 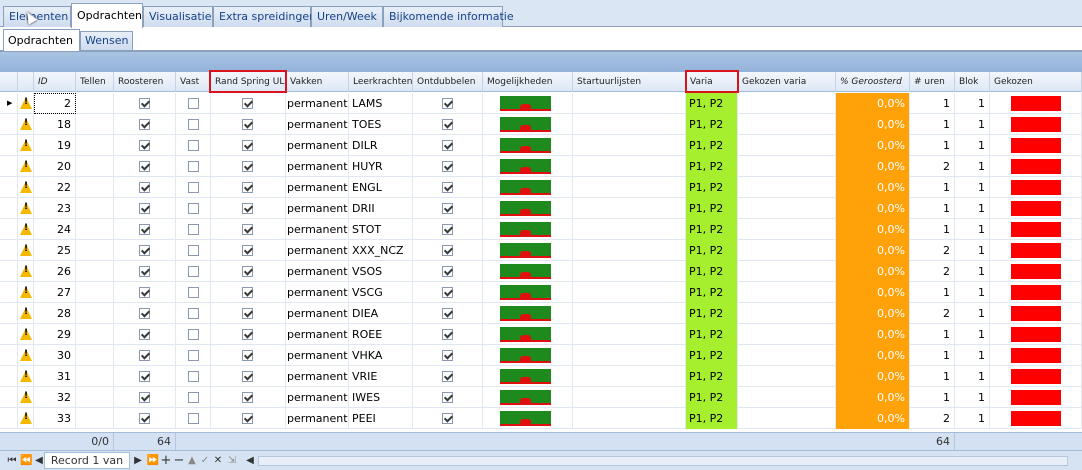 I want to click on table-row: !26 permanentieVSOS P1, P2 0,0%21, so click(x=541, y=271).